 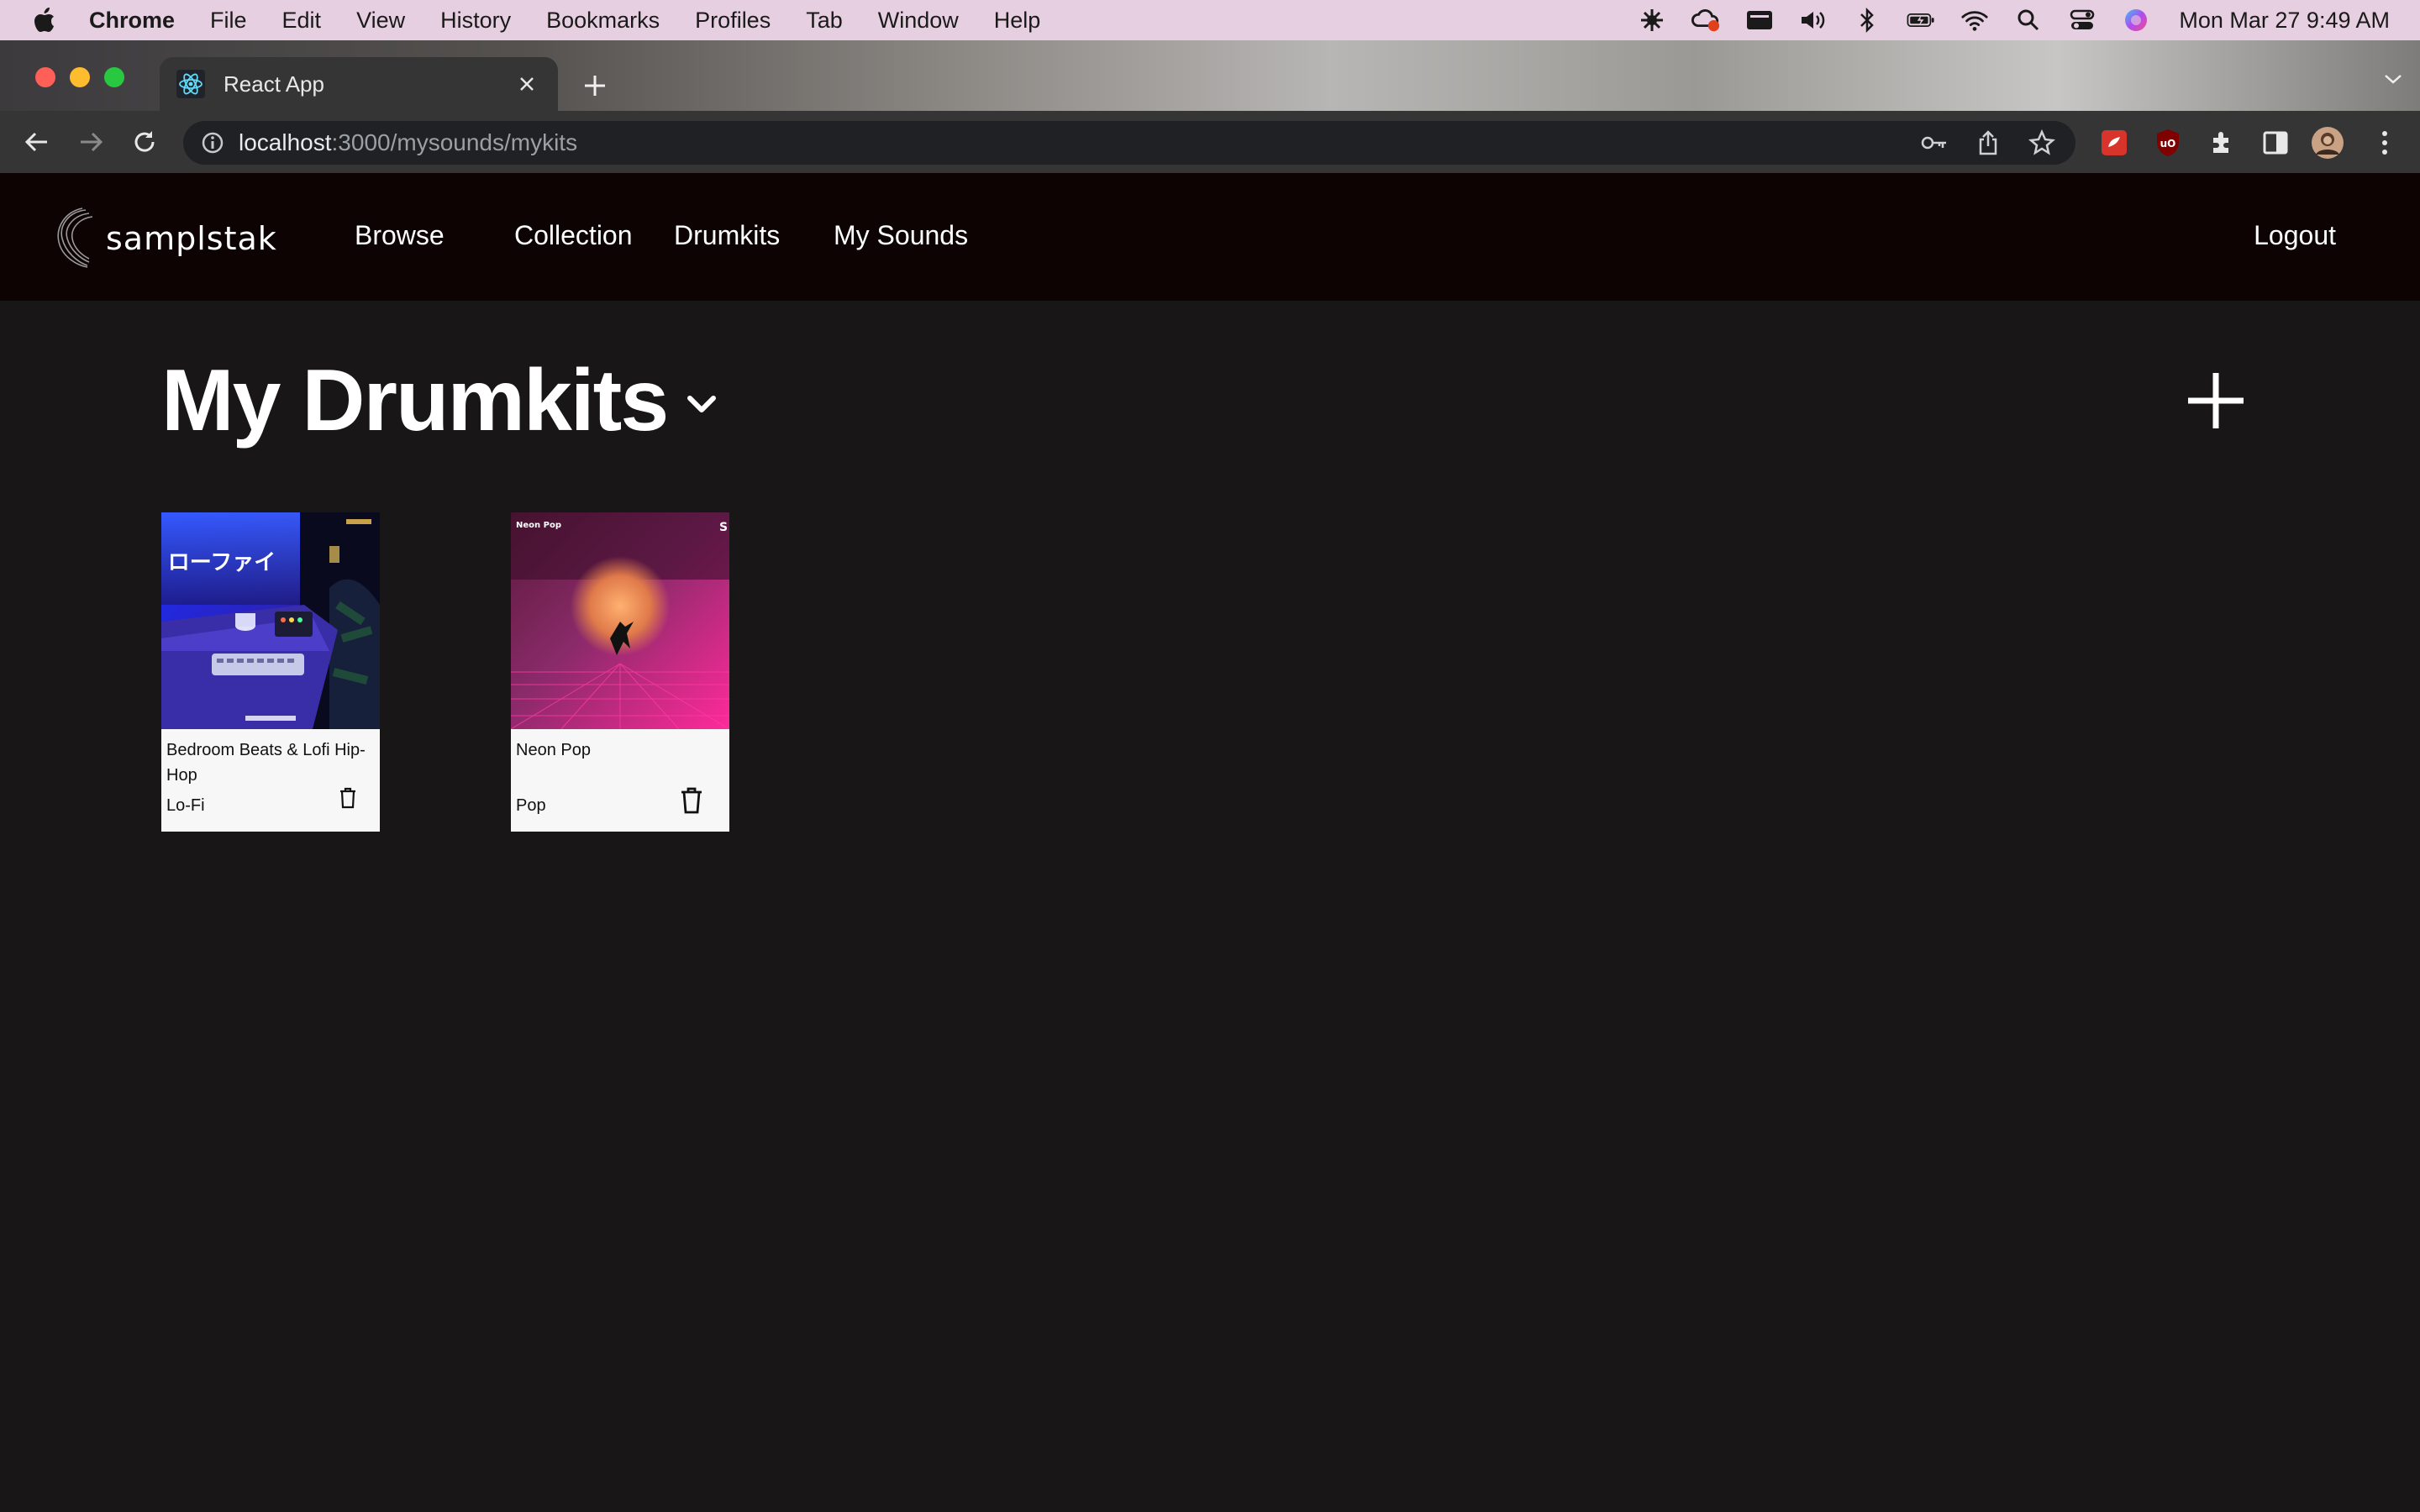 I want to click on menubar-clock: Mon Mar 27 9:49 AM, so click(x=2284, y=21).